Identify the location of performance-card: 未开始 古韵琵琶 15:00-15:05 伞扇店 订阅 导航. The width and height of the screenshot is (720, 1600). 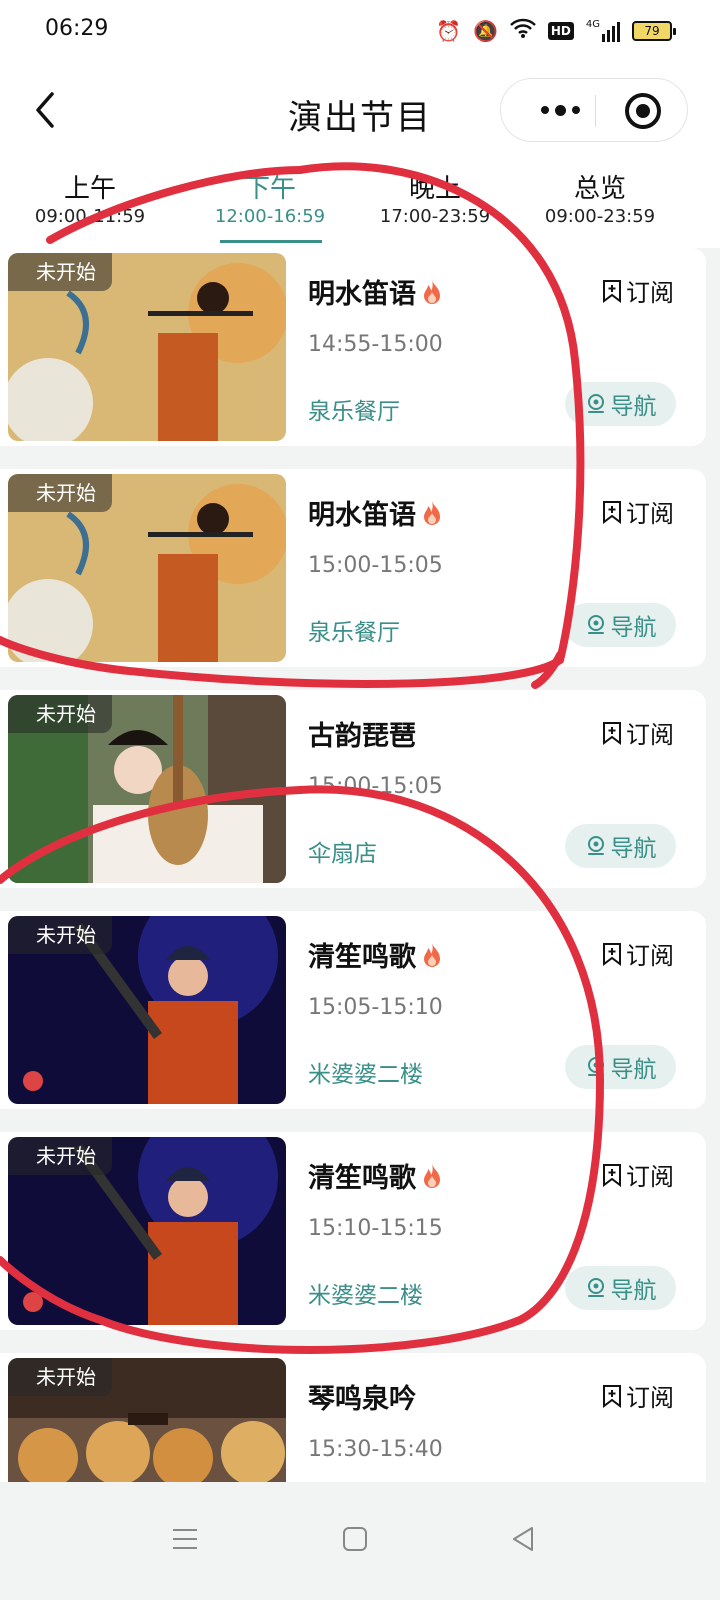
(353, 789).